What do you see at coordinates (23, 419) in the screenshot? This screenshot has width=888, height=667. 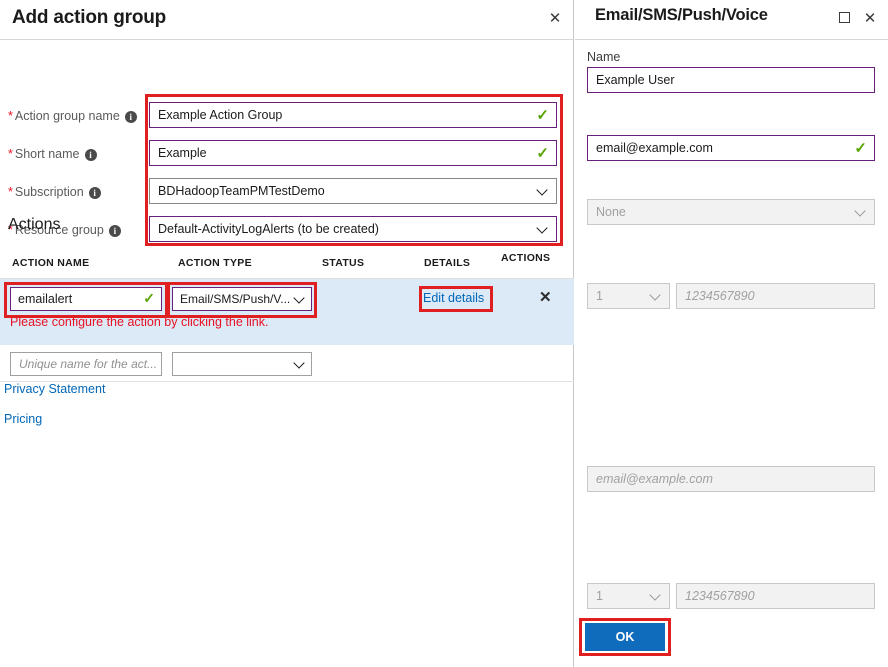 I see `pricing-link: Pricing` at bounding box center [23, 419].